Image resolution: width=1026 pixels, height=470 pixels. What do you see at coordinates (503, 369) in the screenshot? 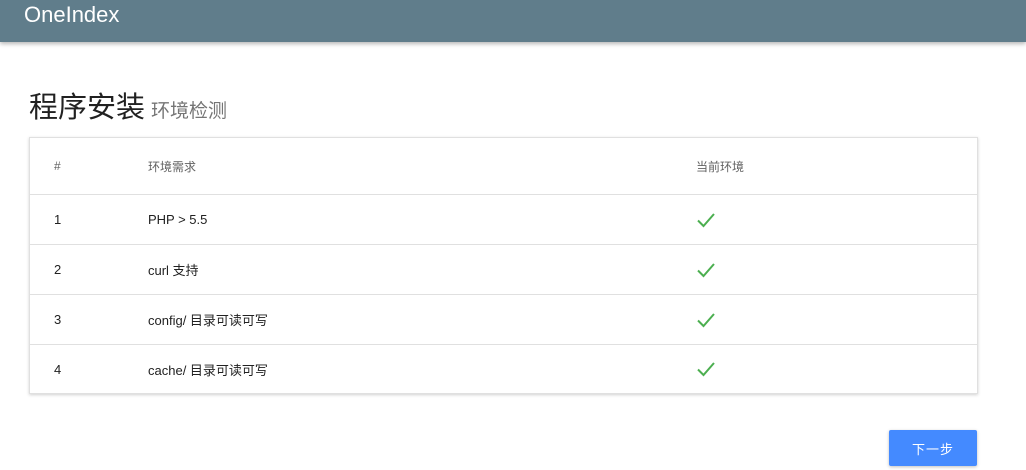
I see `table-row: 4 cache/ 目录可读可写` at bounding box center [503, 369].